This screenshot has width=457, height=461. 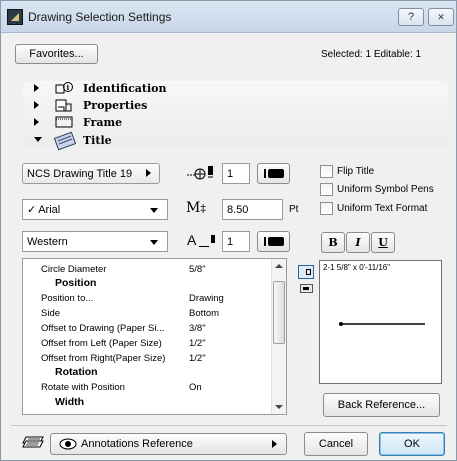 What do you see at coordinates (333, 242) in the screenshot?
I see `bold-button: B` at bounding box center [333, 242].